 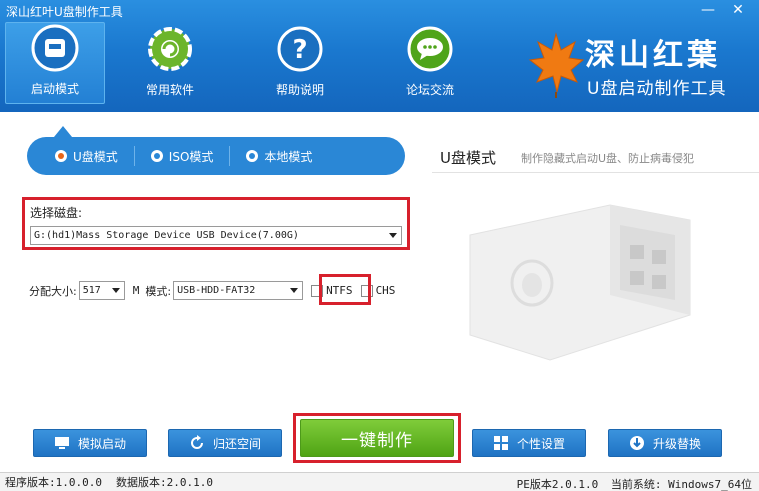 What do you see at coordinates (53, 482) in the screenshot?
I see `program-version: 程序版本:1.0.0.0` at bounding box center [53, 482].